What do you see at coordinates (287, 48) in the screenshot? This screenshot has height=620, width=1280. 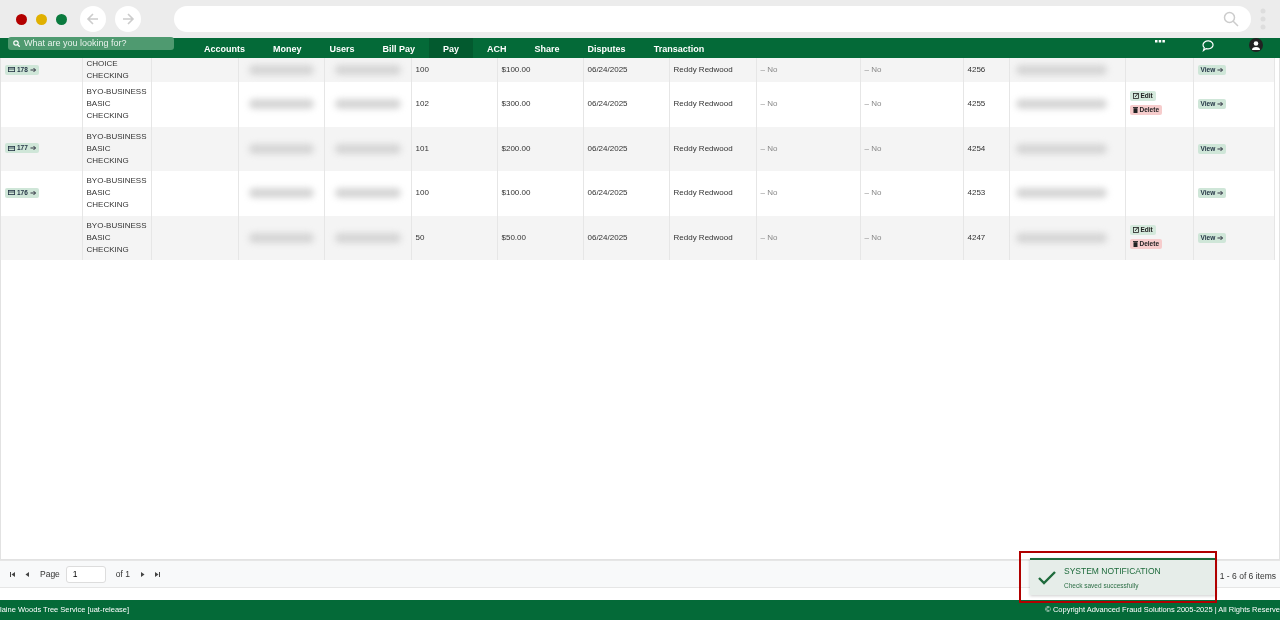 I see `nav-tab: Money` at bounding box center [287, 48].